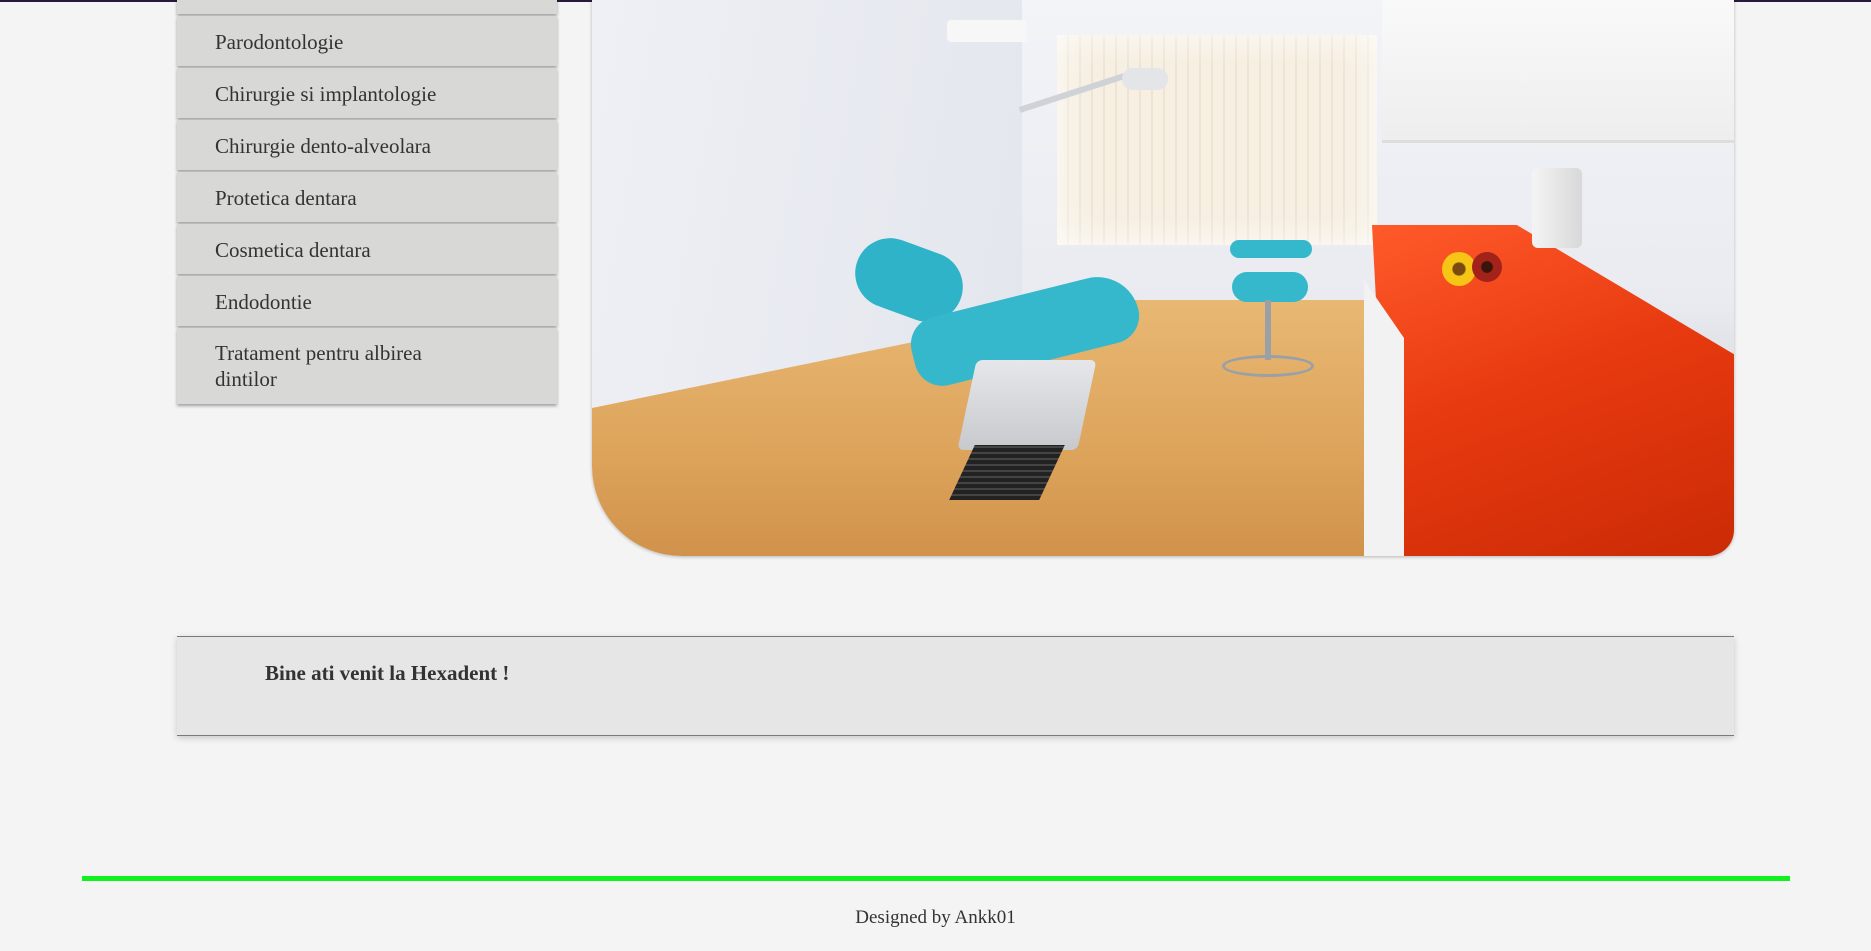 The image size is (1871, 951). I want to click on photo-yellow-flower, so click(1459, 269).